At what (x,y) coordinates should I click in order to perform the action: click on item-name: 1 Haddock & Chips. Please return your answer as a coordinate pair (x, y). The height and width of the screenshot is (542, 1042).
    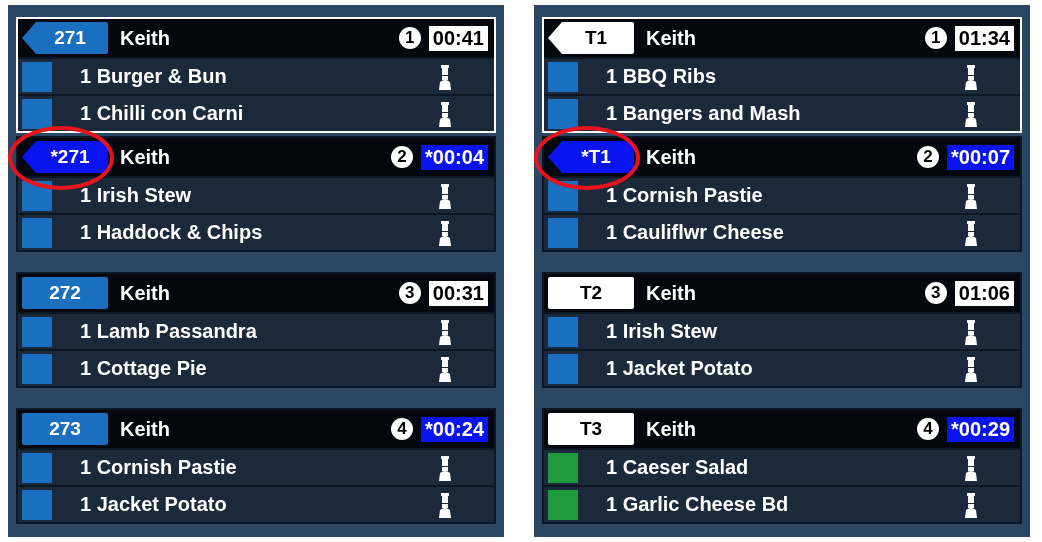
    Looking at the image, I should click on (172, 232).